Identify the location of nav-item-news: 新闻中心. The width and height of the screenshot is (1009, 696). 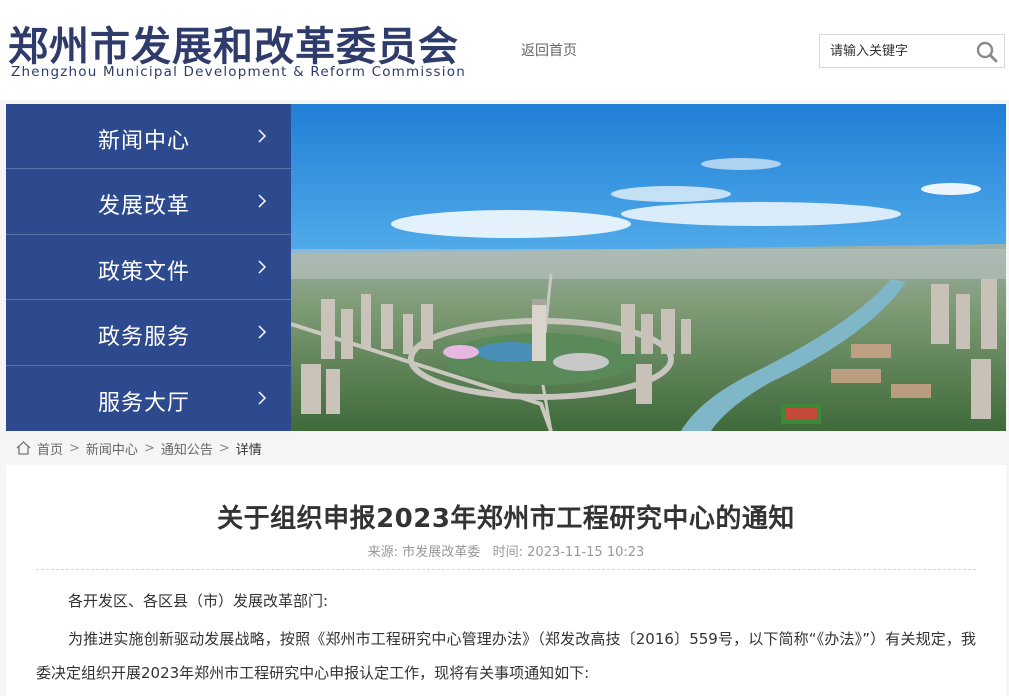
(148, 137).